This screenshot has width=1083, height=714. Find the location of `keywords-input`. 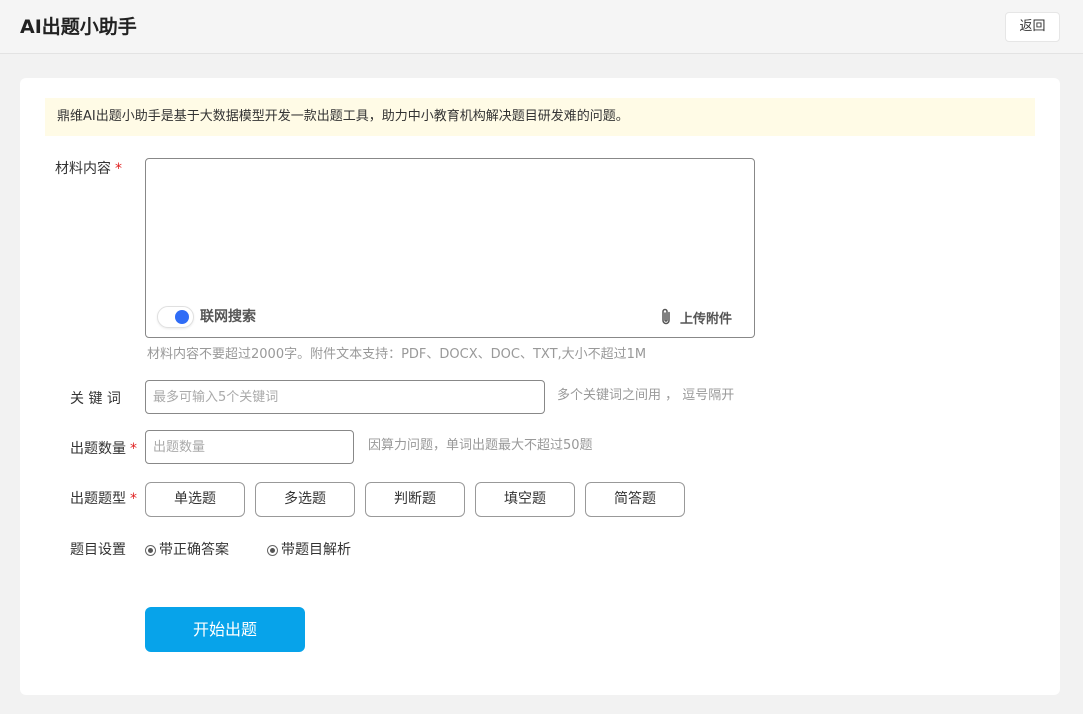

keywords-input is located at coordinates (345, 397).